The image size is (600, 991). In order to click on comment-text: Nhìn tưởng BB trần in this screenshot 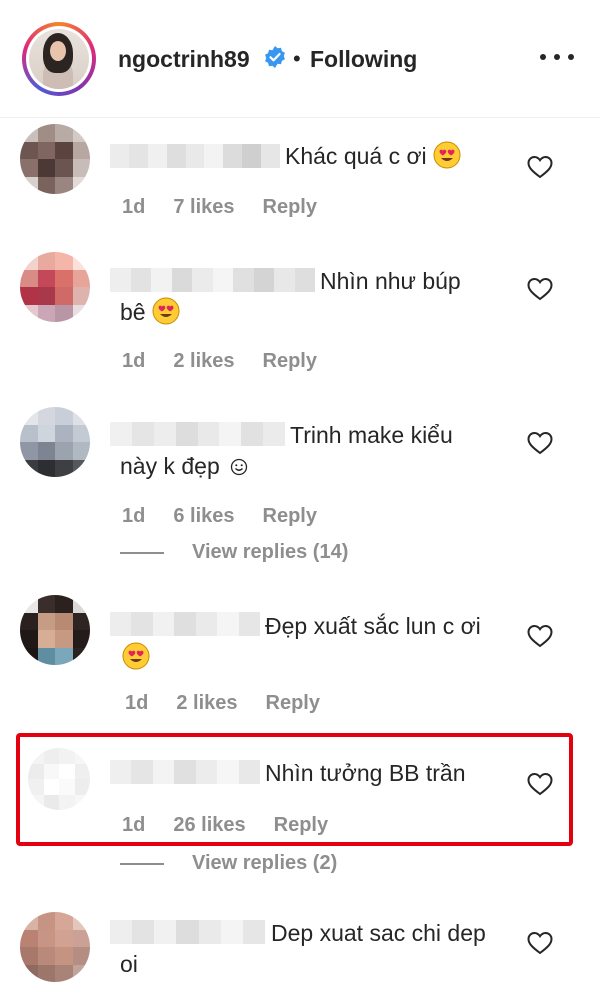, I will do `click(365, 773)`.